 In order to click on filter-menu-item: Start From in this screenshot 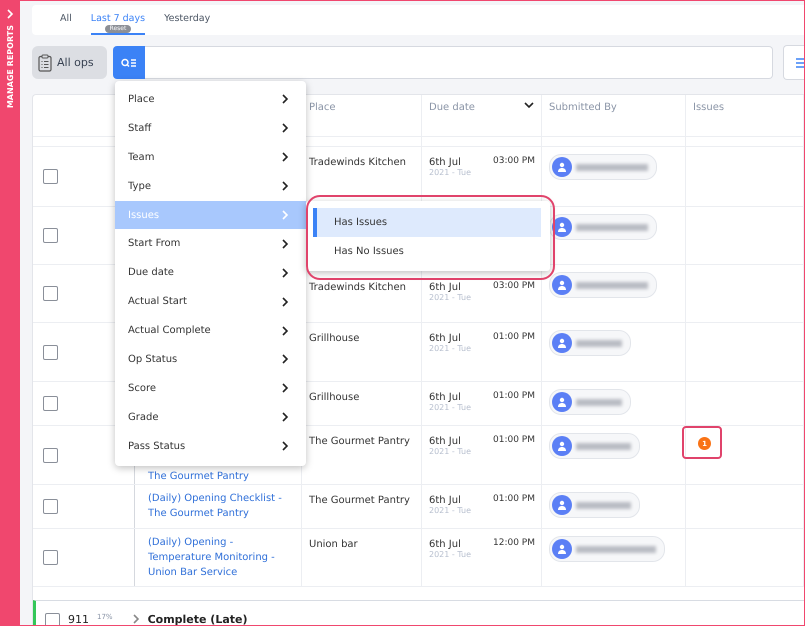, I will do `click(210, 243)`.